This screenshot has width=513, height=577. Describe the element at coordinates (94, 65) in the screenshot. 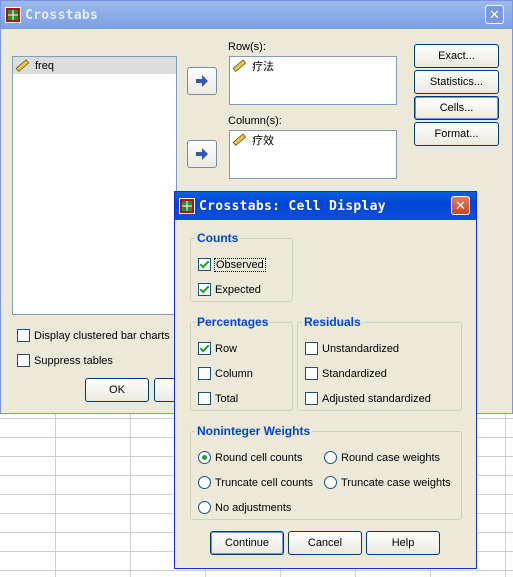

I see `variable-item-freq: freq` at that location.